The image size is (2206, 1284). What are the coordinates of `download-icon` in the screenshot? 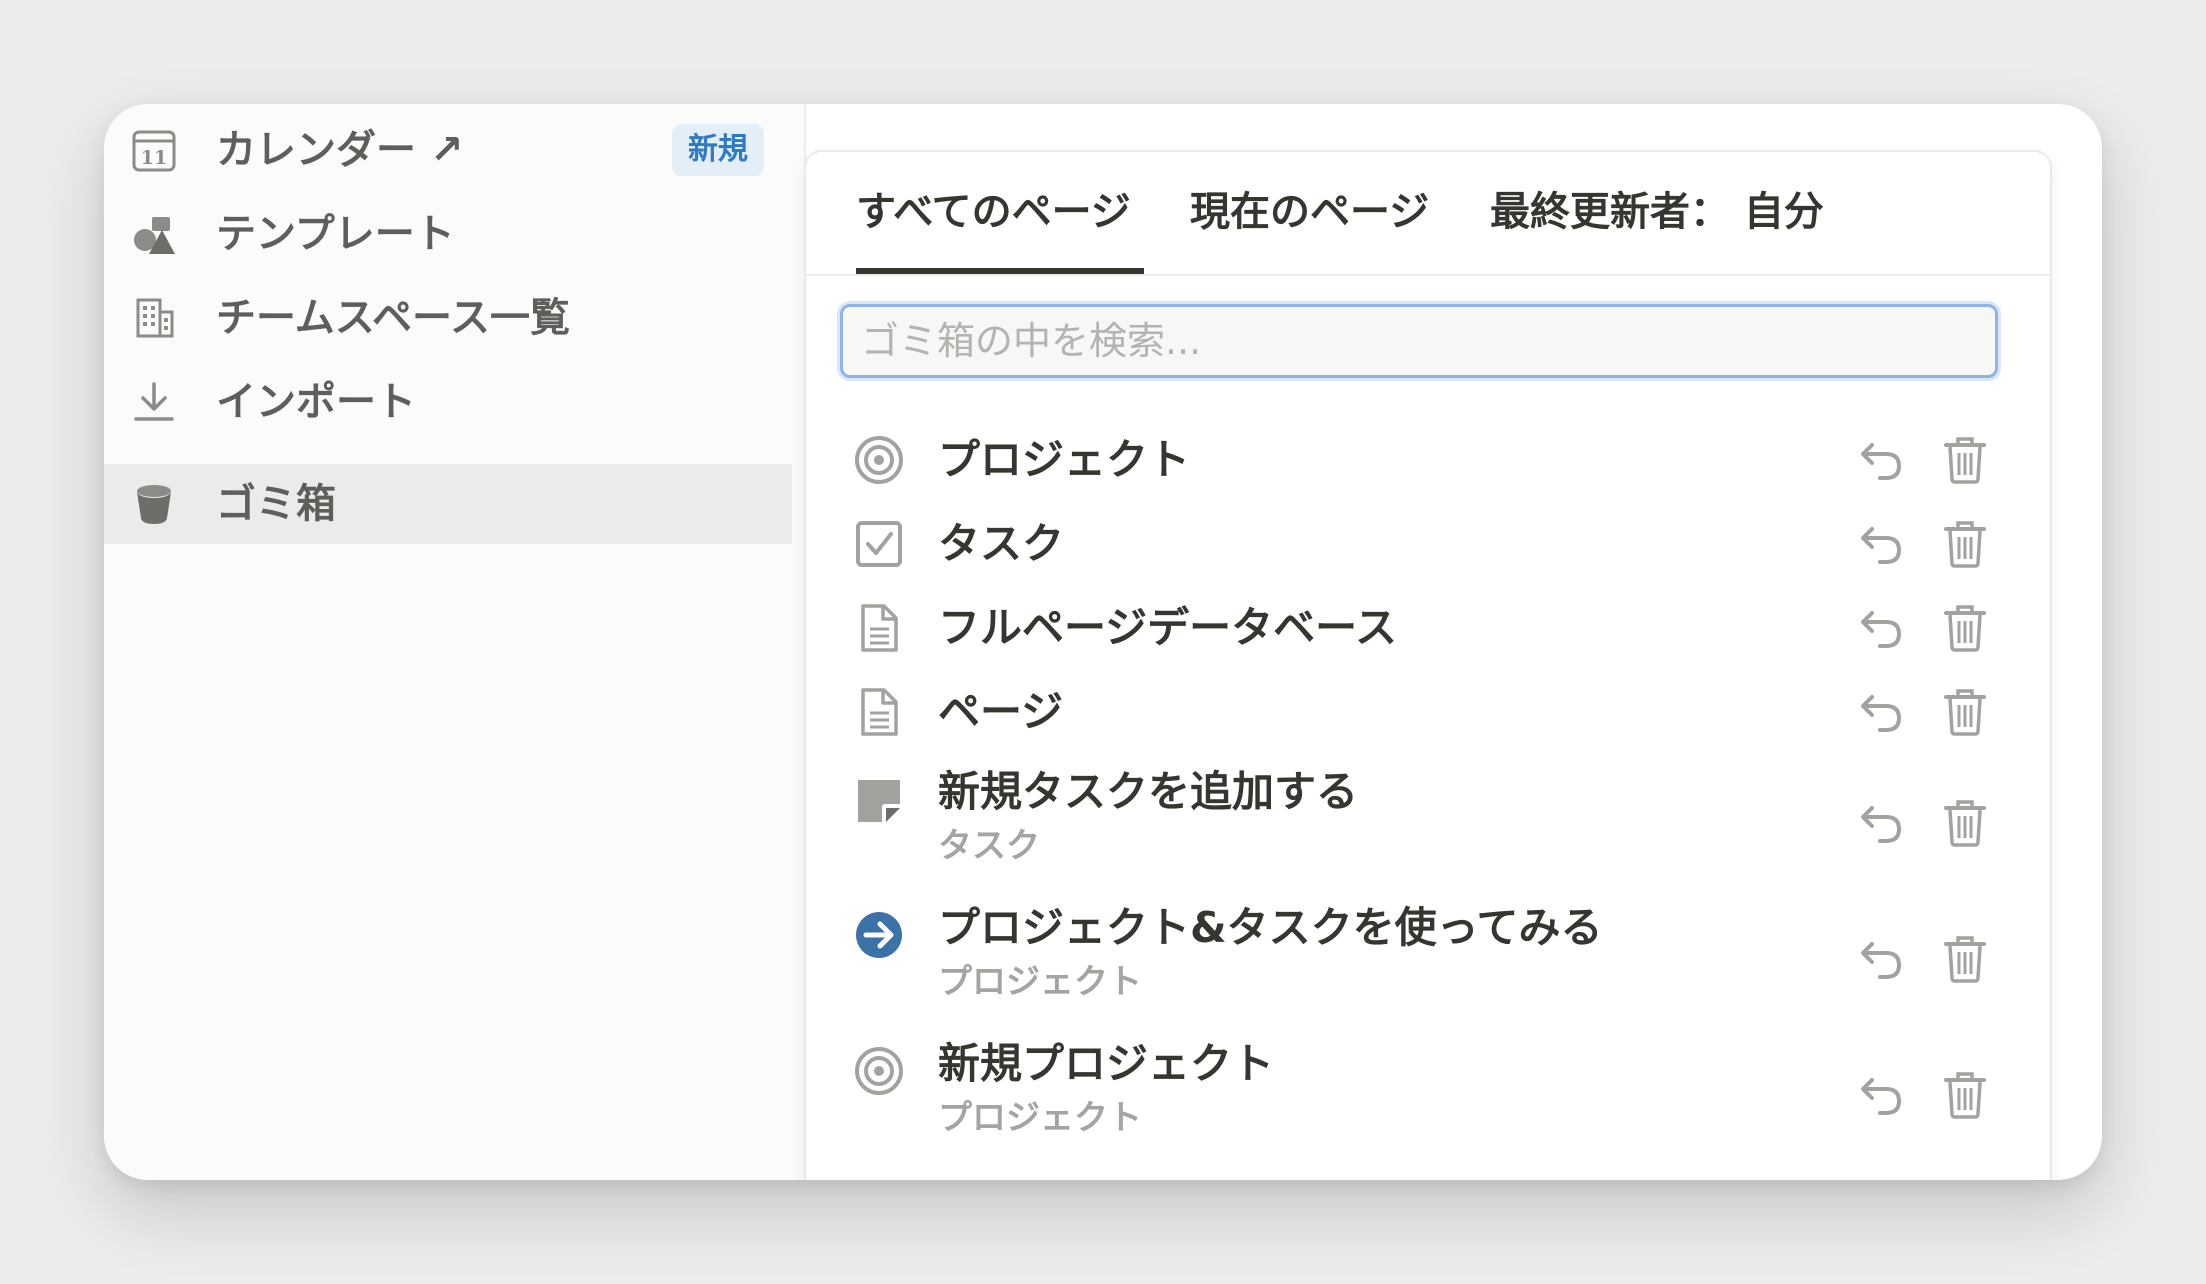 It's located at (154, 401).